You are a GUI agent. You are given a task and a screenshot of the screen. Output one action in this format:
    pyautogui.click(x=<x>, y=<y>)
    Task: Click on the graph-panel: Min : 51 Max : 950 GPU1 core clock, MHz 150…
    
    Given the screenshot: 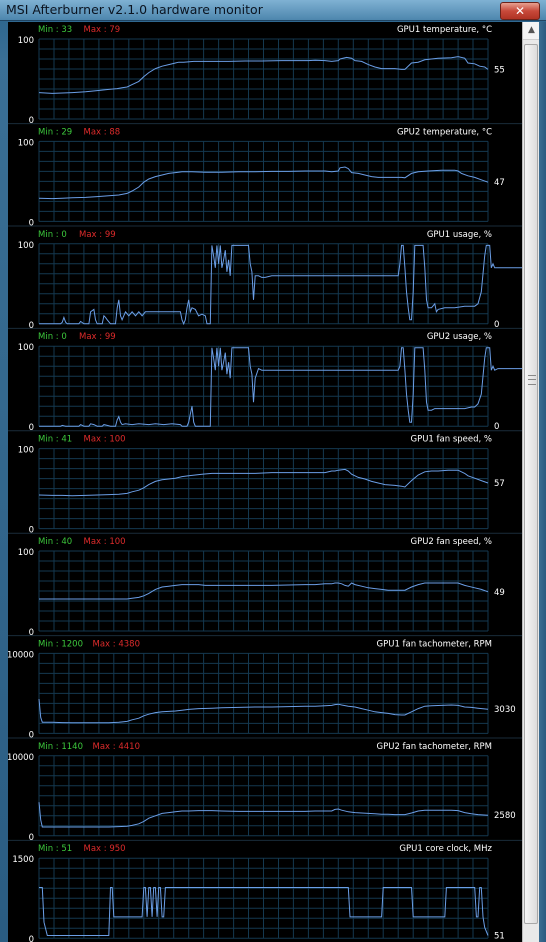 What is the action you would take?
    pyautogui.click(x=258, y=893)
    